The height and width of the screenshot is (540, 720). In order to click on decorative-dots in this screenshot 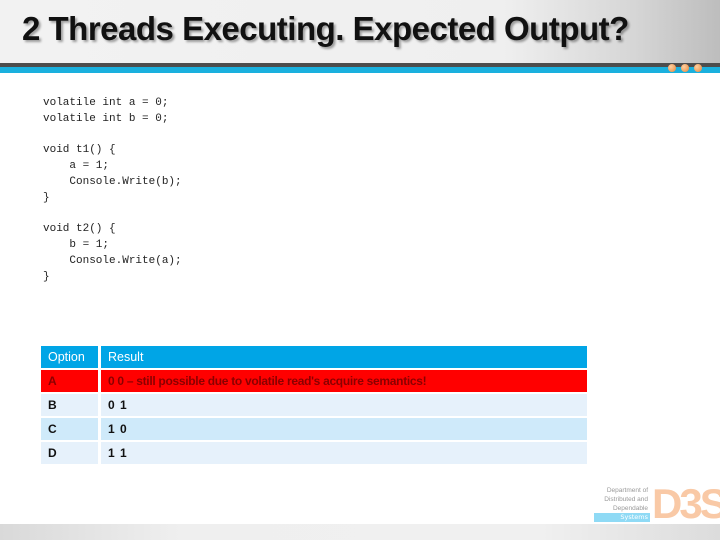, I will do `click(685, 68)`.